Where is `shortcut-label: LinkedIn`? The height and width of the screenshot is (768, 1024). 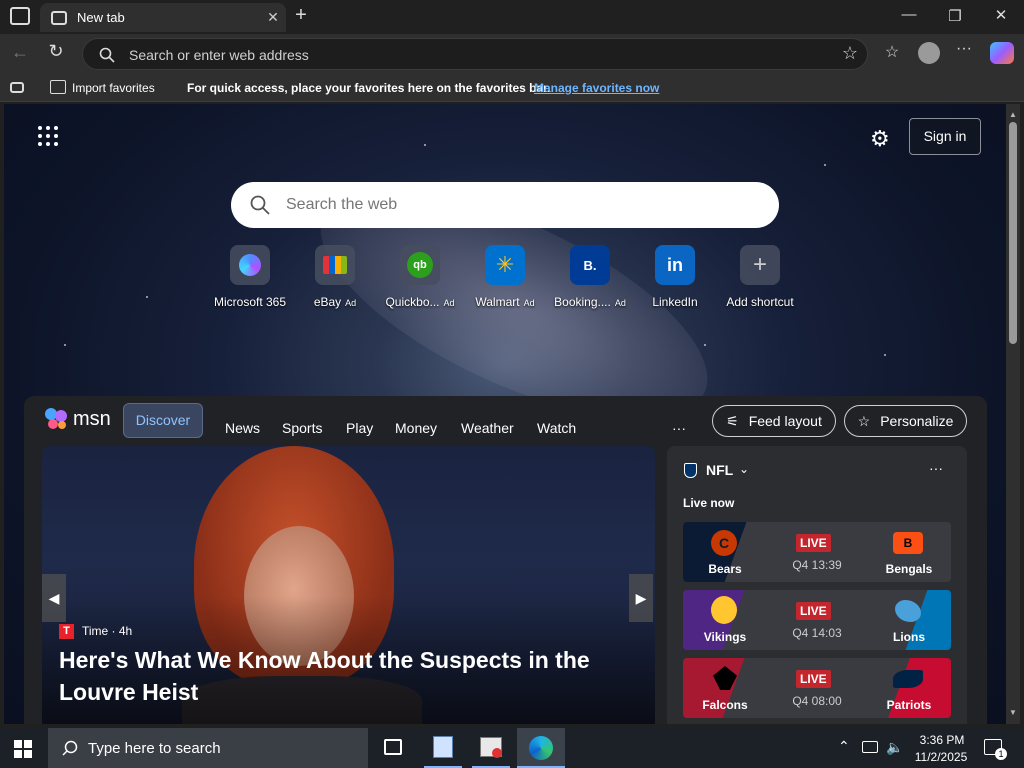
shortcut-label: LinkedIn is located at coordinates (675, 302).